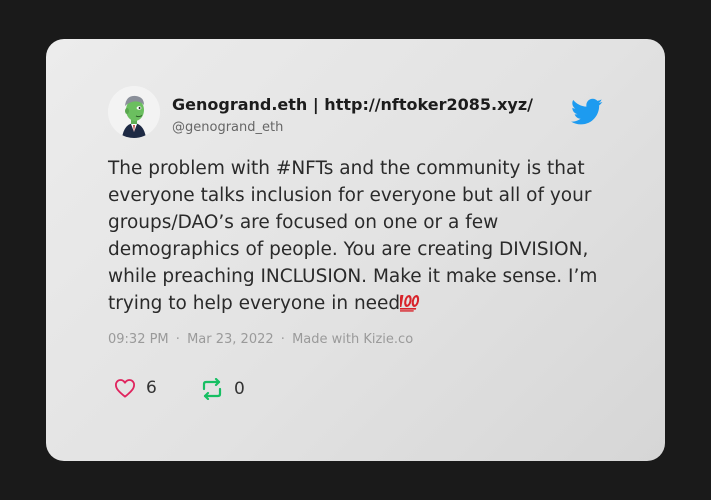 The height and width of the screenshot is (500, 711). I want to click on avatar, so click(134, 112).